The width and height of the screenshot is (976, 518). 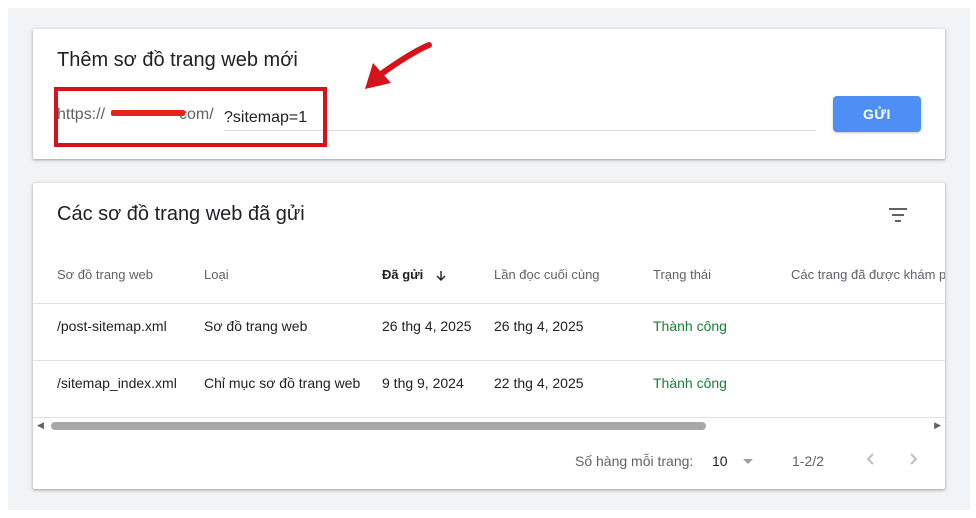 What do you see at coordinates (423, 383) in the screenshot?
I see `cell-submitted: 9 thg 9, 2024` at bounding box center [423, 383].